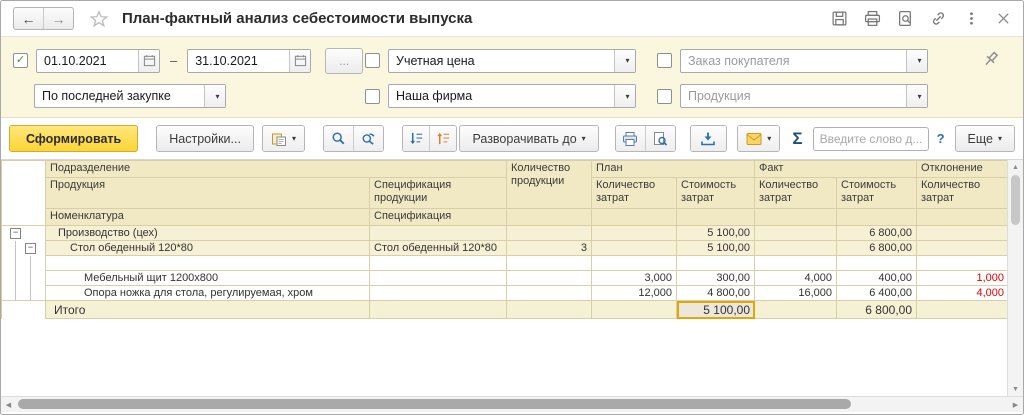 The width and height of the screenshot is (1024, 415). Describe the element at coordinates (207, 233) in the screenshot. I see `name-cell: Производство (цех)` at that location.